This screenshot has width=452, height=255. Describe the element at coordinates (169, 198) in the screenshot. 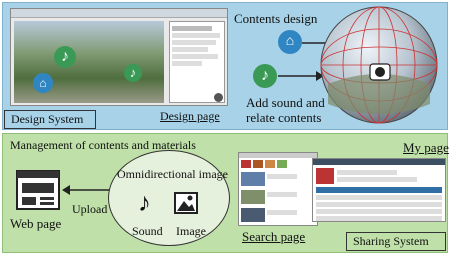

I see `materials-ellipse` at that location.